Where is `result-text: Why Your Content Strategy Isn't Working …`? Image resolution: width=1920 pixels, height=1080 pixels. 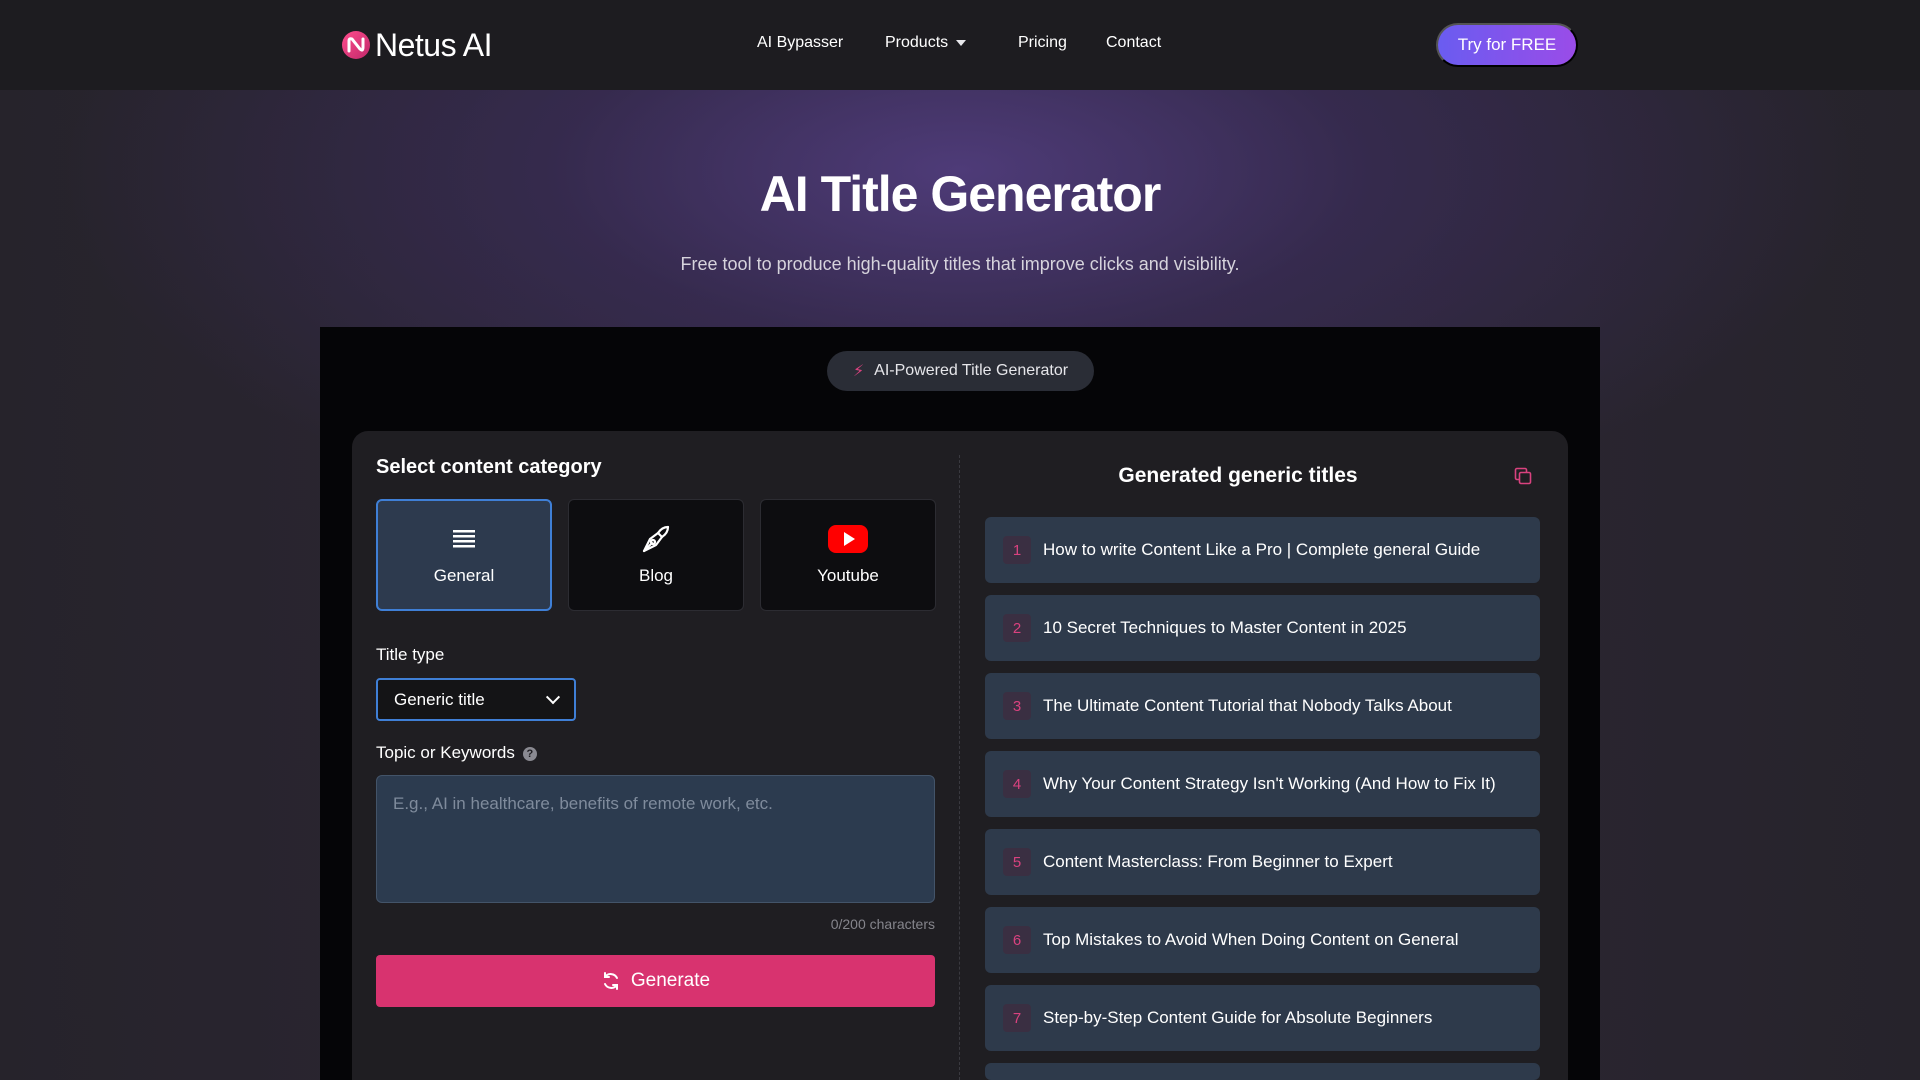 result-text: Why Your Content Strategy Isn't Working … is located at coordinates (1269, 783).